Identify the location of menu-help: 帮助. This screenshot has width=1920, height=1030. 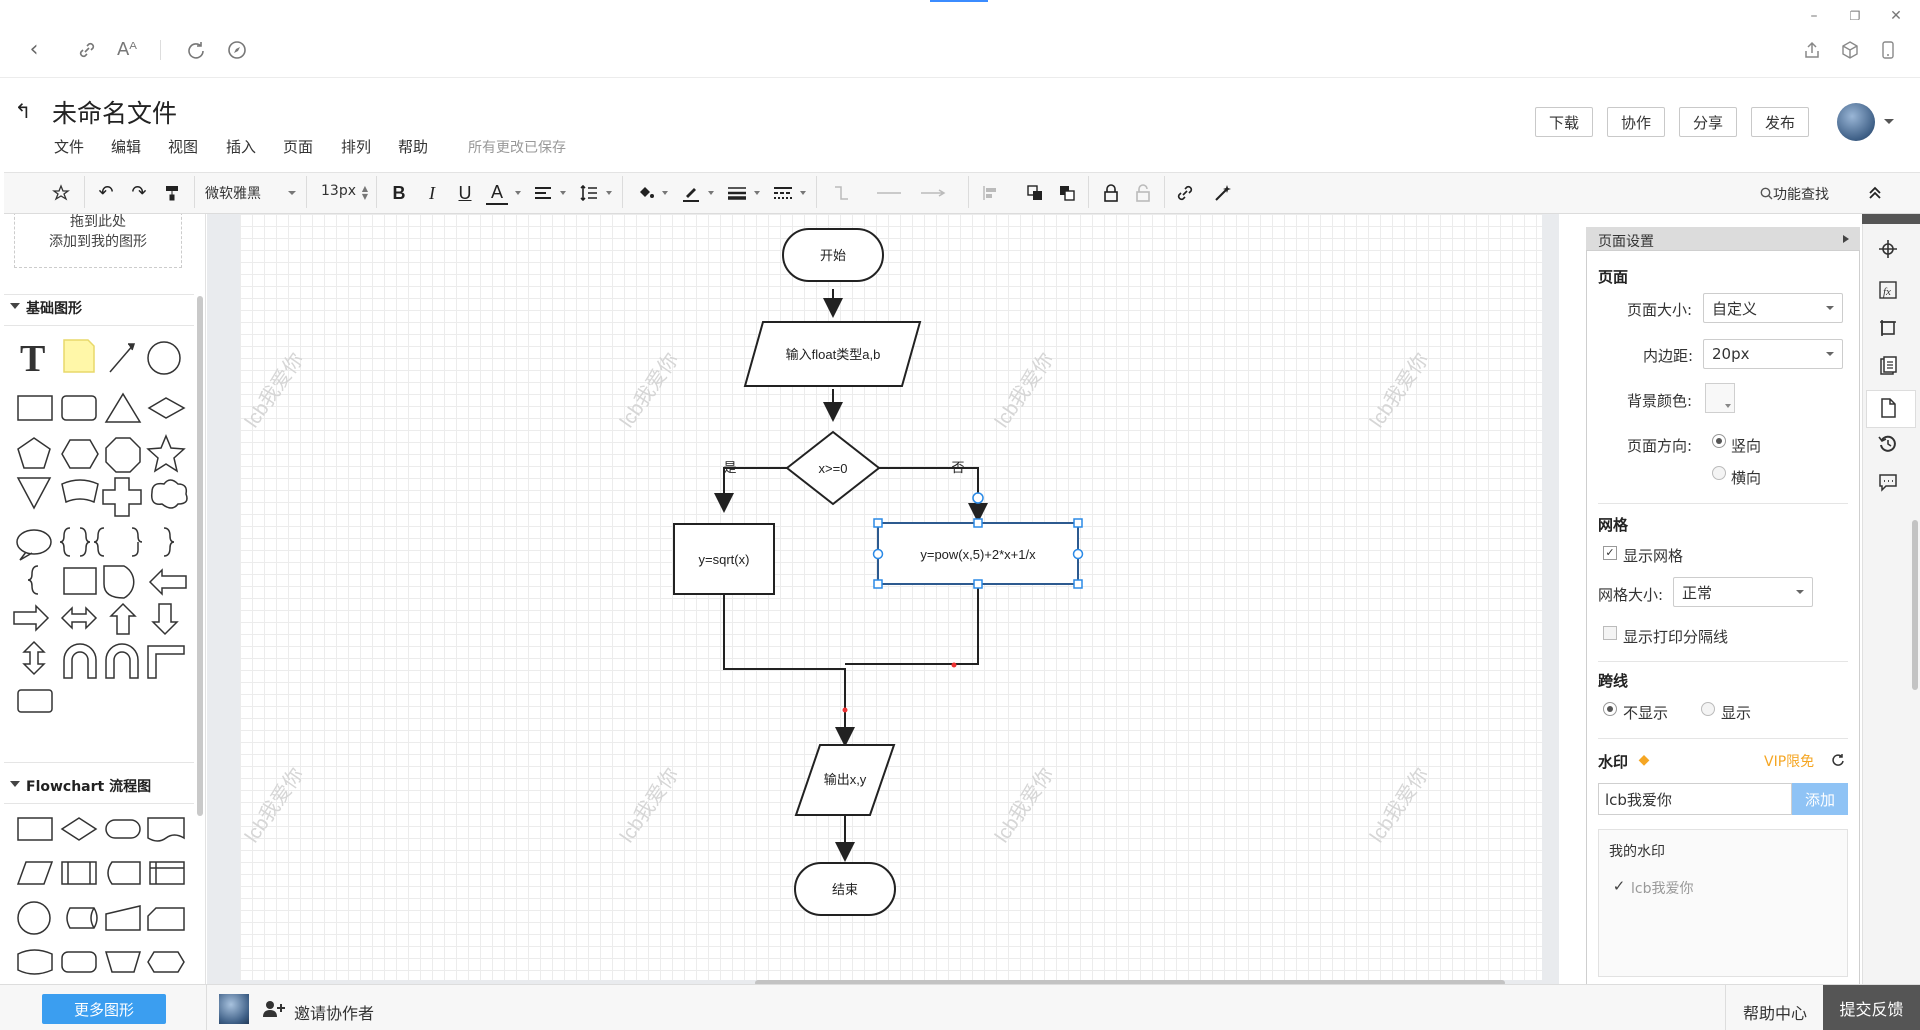
(413, 146).